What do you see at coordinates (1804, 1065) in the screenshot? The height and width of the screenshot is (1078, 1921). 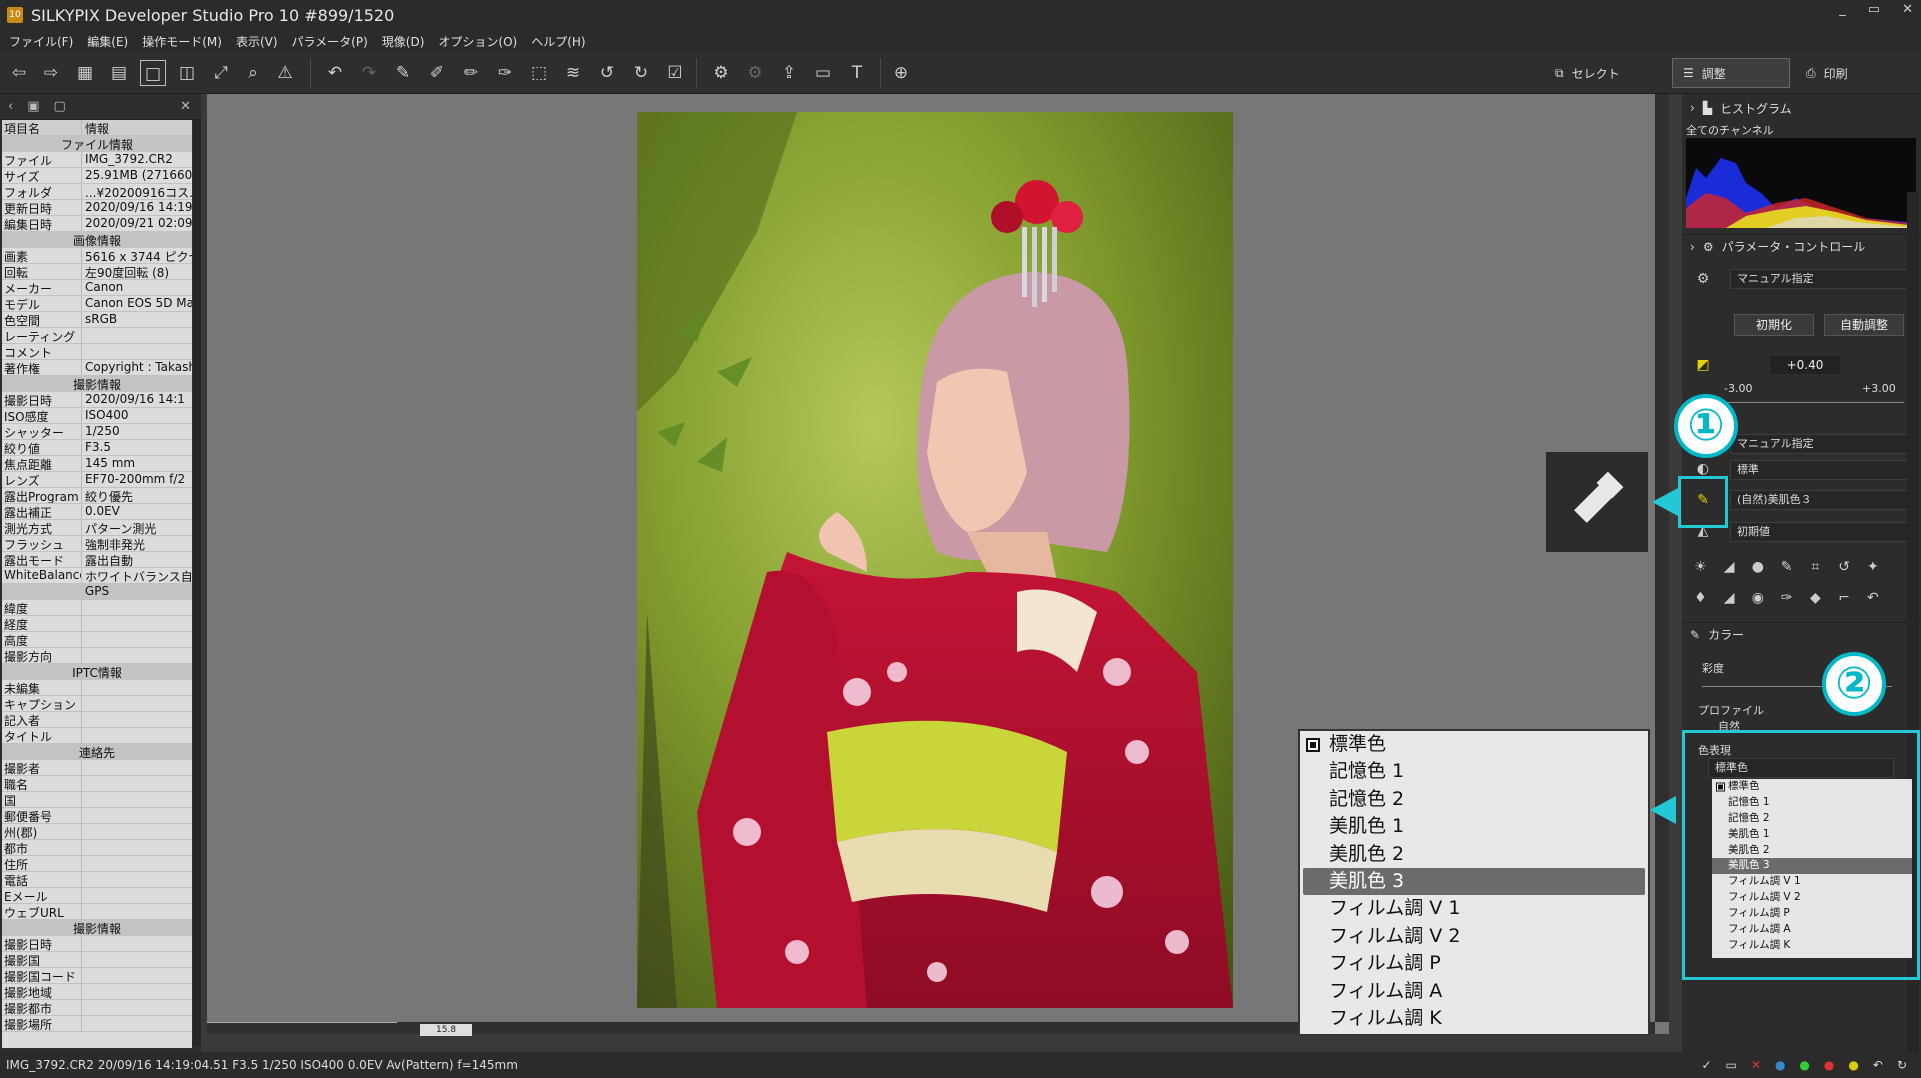 I see `green-tag-icon: ●` at bounding box center [1804, 1065].